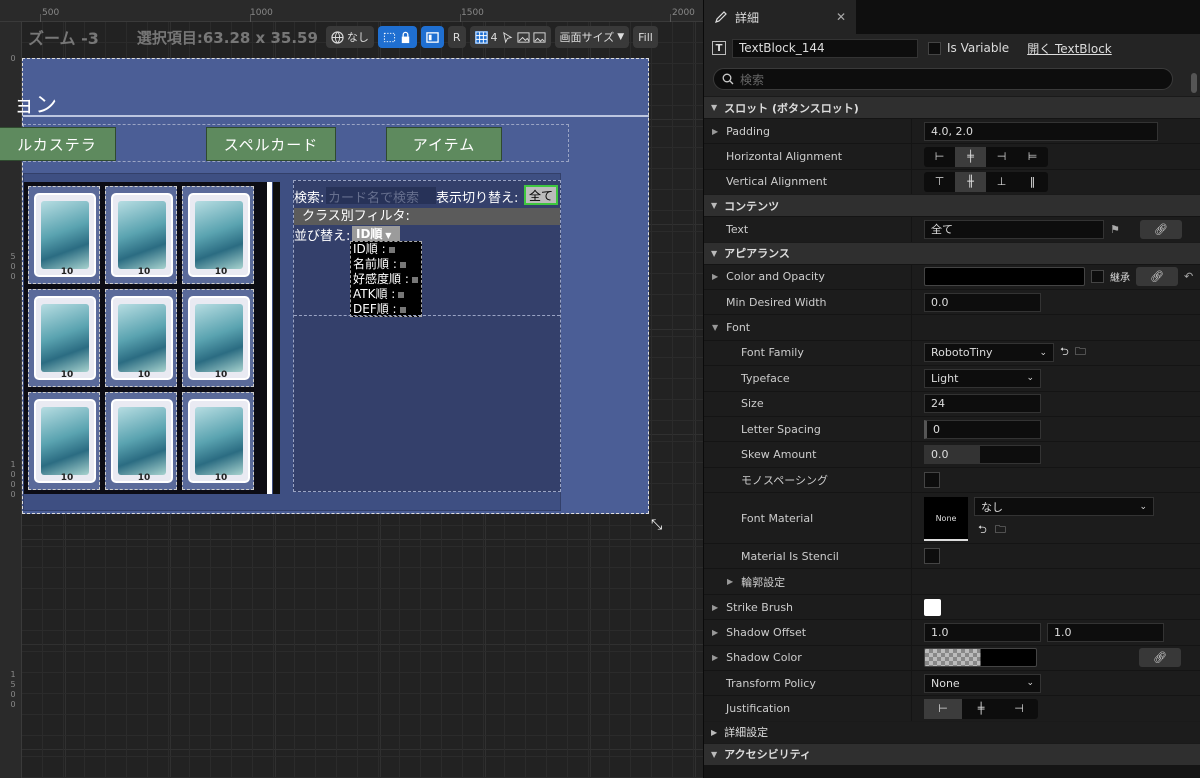 The image size is (1200, 778). Describe the element at coordinates (946, 519) in the screenshot. I see `material-thumbnail: None` at that location.